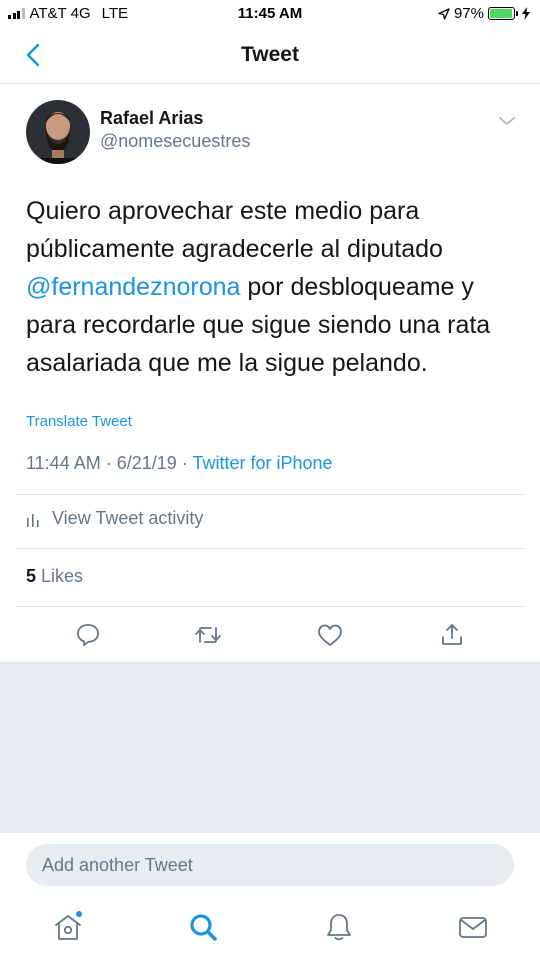  I want to click on retweet-icon, so click(208, 635).